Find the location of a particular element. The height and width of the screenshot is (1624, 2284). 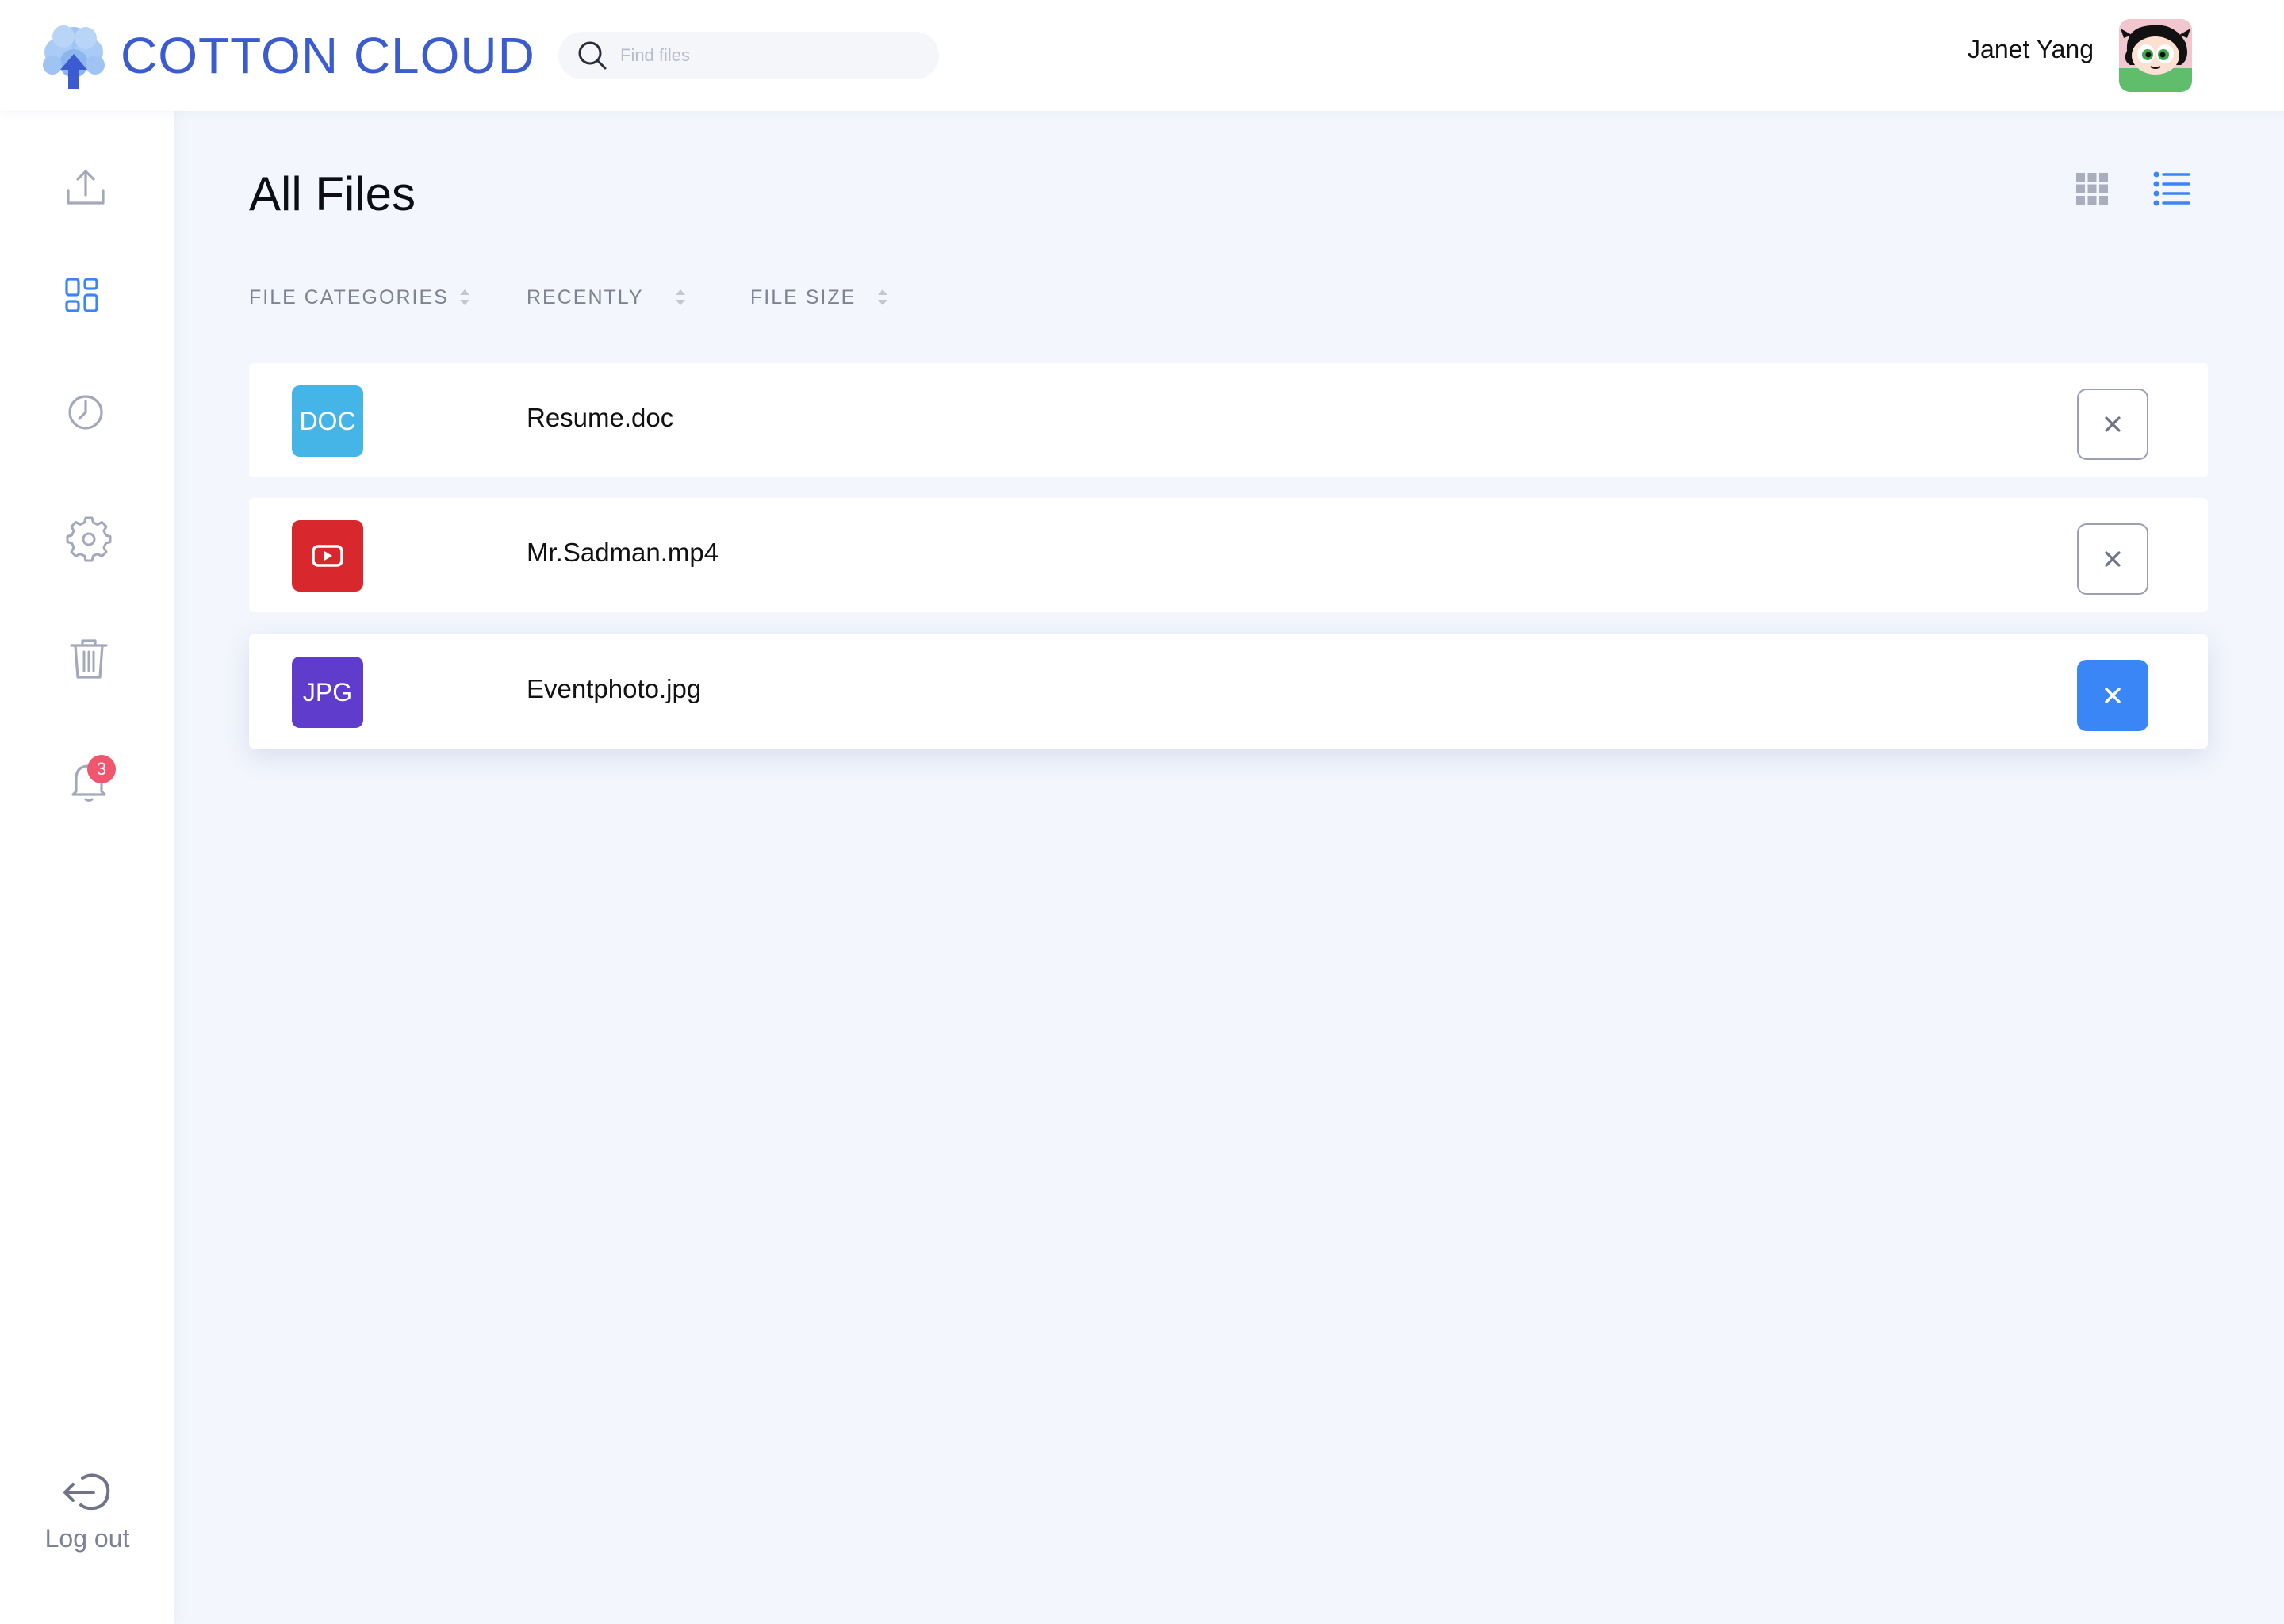

grid-view-button is located at coordinates (2092, 188).